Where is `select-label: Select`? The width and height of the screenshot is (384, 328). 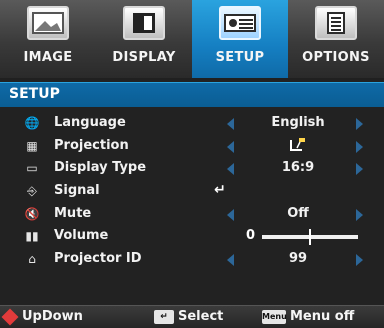
select-label: Select is located at coordinates (201, 316).